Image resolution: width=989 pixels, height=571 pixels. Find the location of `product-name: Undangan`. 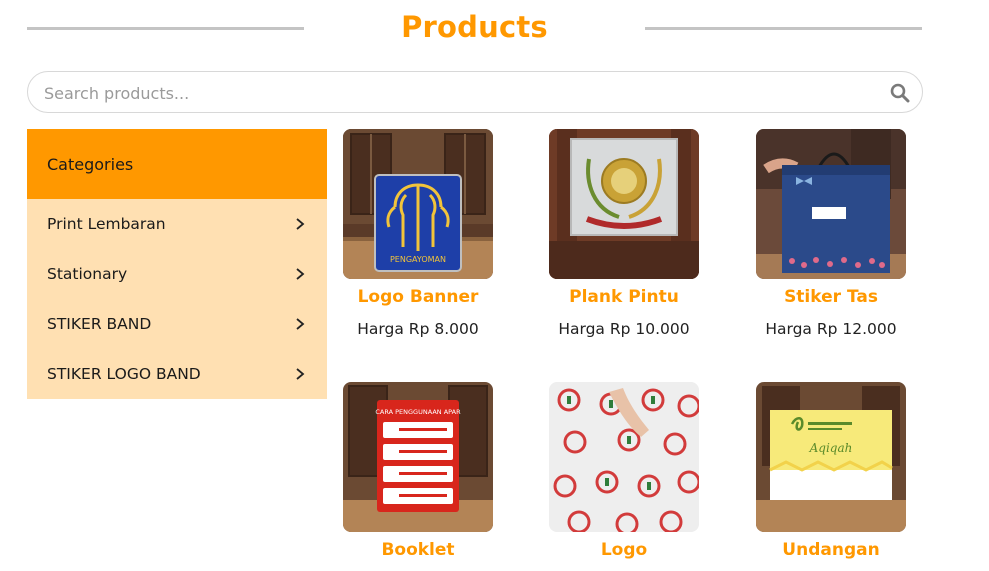

product-name: Undangan is located at coordinates (831, 550).